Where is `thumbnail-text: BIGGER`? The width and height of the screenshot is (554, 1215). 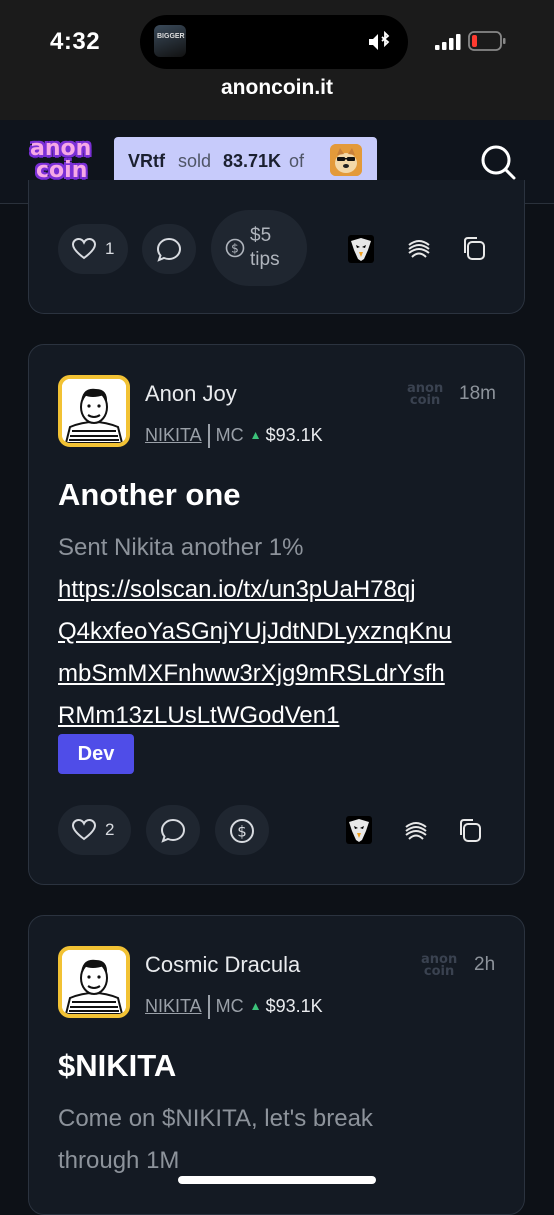 thumbnail-text: BIGGER is located at coordinates (171, 36).